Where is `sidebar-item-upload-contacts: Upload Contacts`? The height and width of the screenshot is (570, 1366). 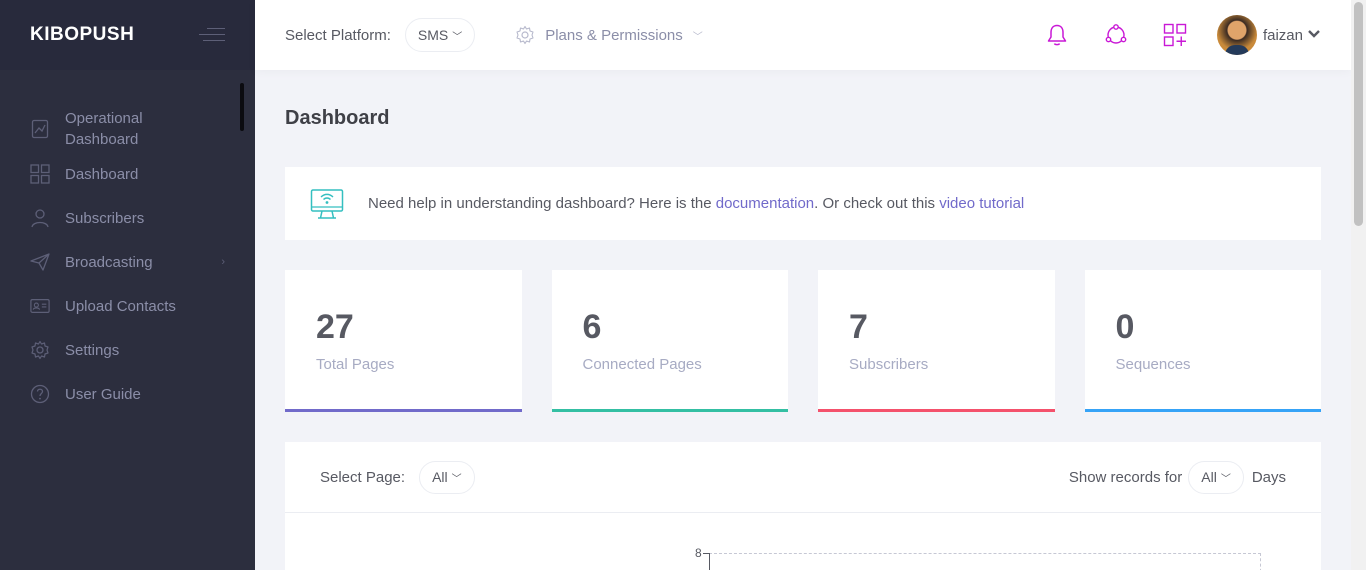 sidebar-item-upload-contacts: Upload Contacts is located at coordinates (127, 306).